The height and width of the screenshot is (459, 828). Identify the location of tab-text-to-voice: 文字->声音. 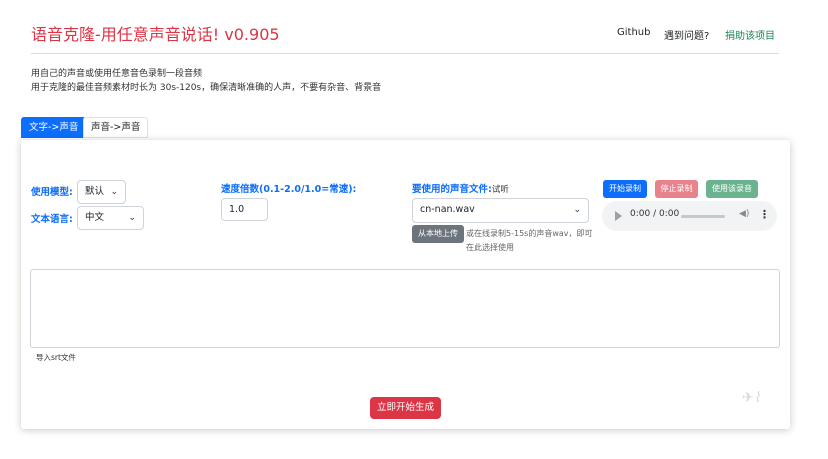
(54, 127).